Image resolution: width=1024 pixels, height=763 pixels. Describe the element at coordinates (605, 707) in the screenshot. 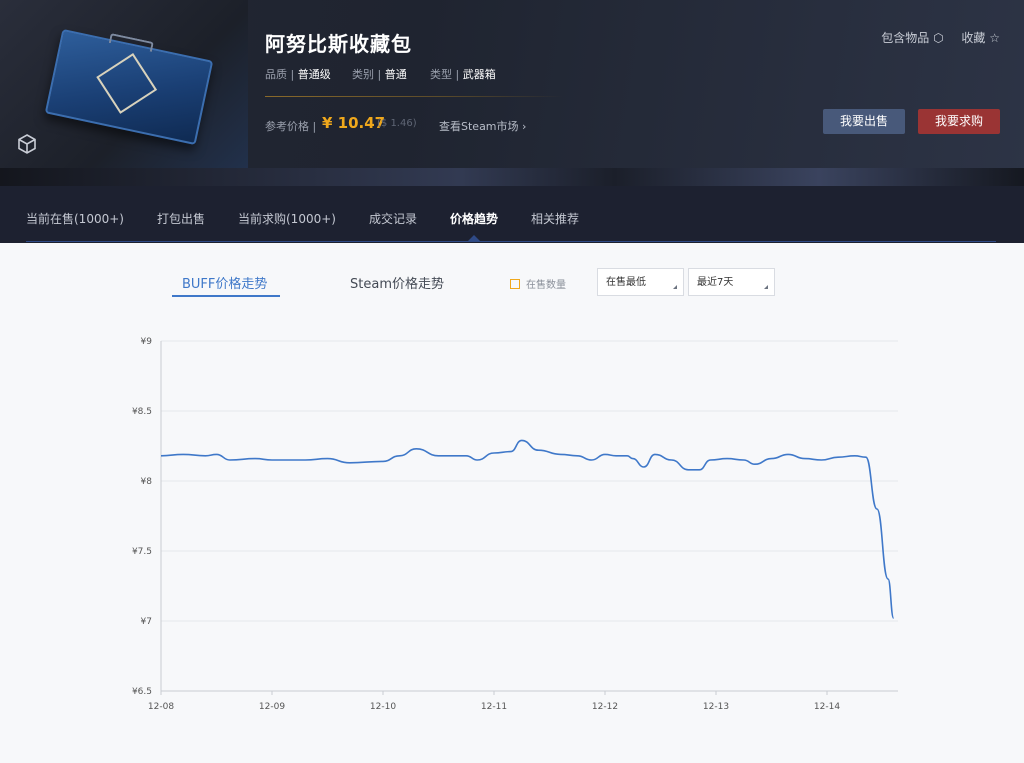

I see `x-tick-label: 12-12` at that location.